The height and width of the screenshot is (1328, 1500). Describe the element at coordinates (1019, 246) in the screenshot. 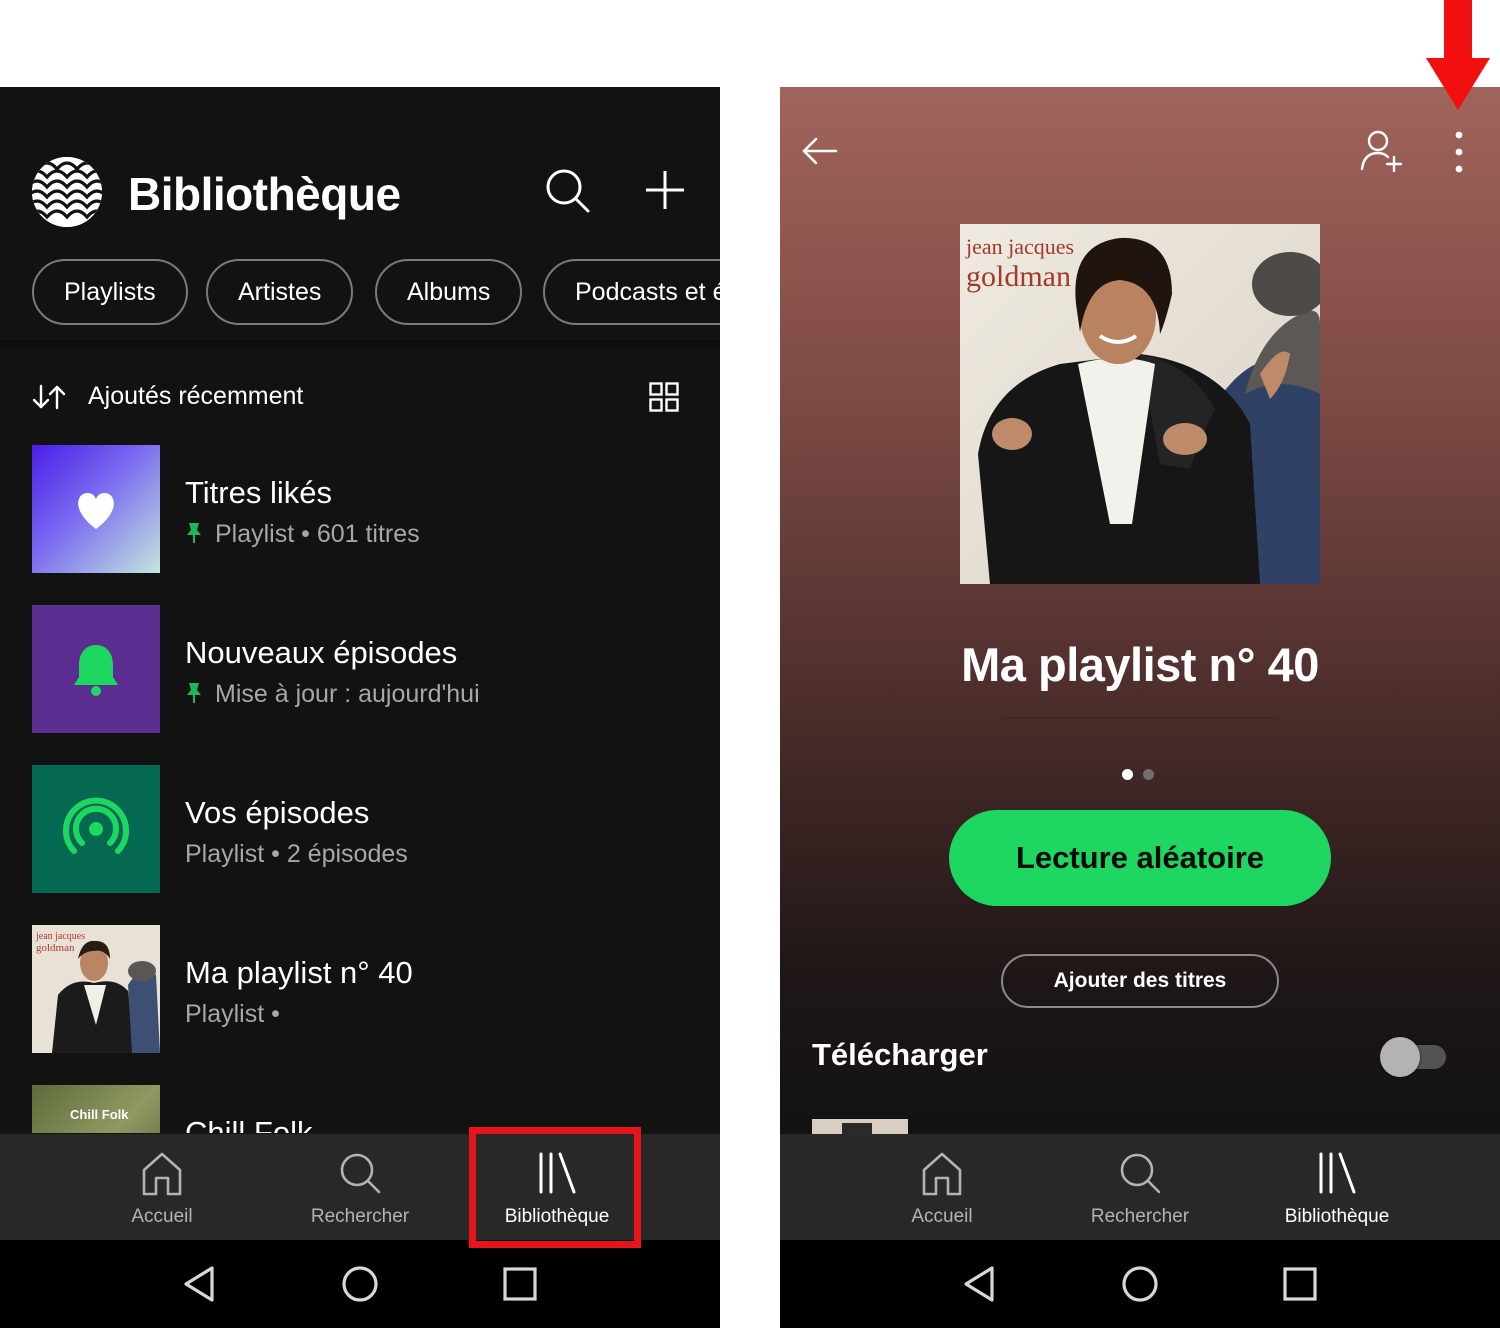

I see `cover-artist-line1: jean jacques` at that location.